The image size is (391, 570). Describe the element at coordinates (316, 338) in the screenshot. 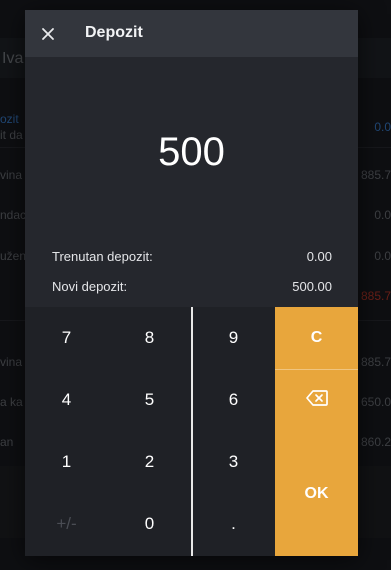

I see `clear-button: C` at that location.